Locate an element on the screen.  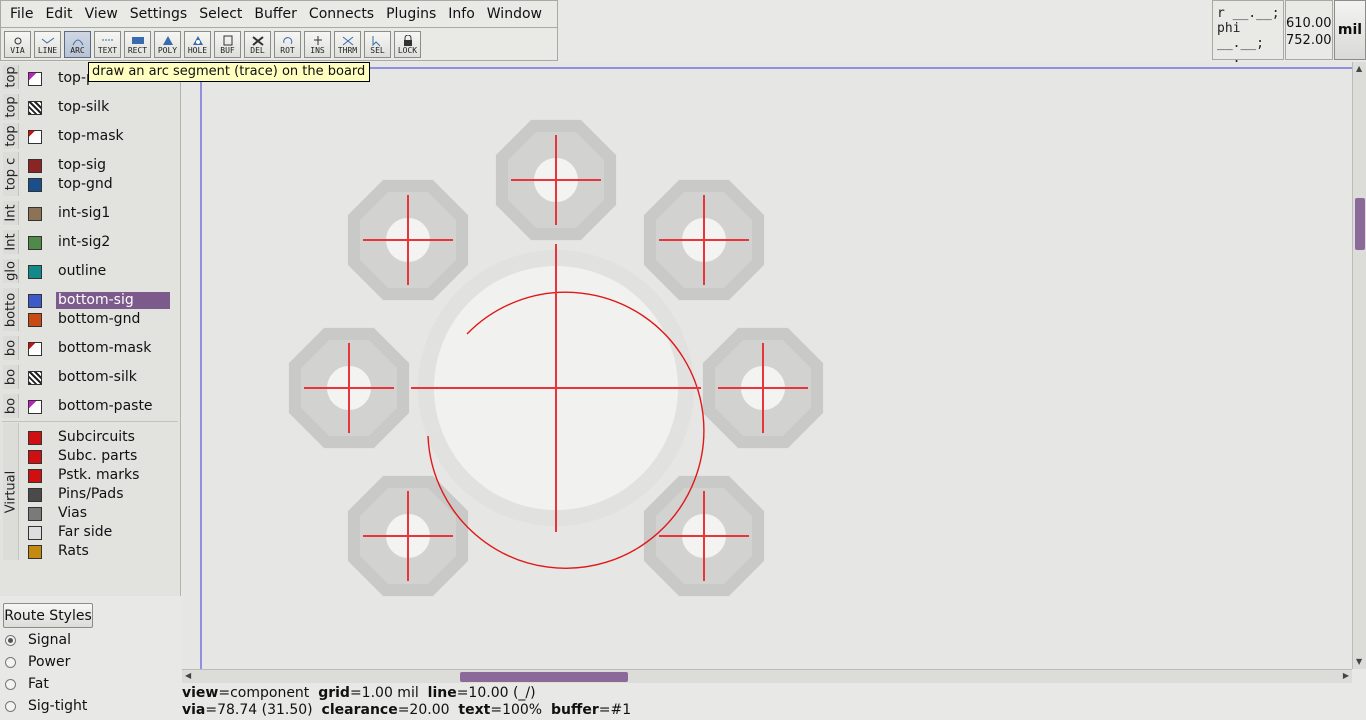
tool-arc-button: ARC is located at coordinates (77, 44).